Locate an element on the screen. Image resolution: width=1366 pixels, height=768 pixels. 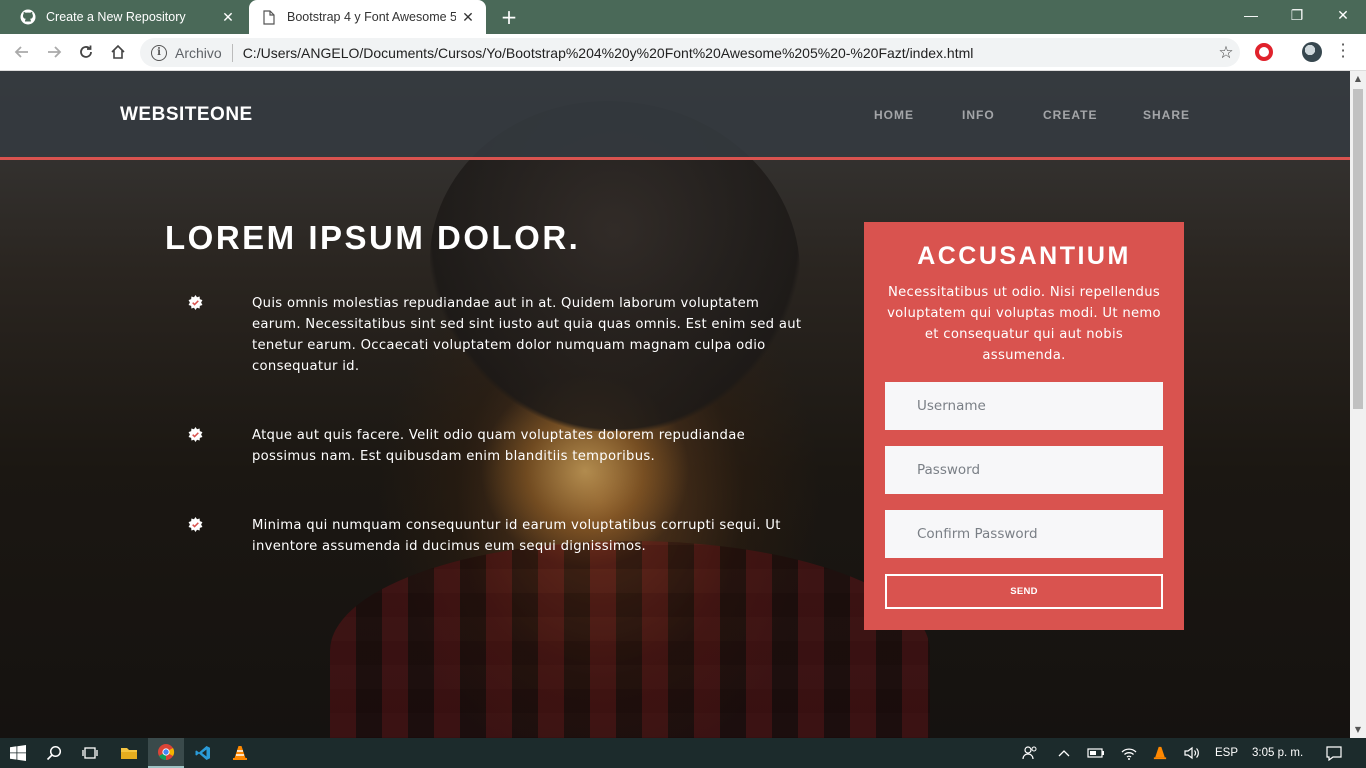
address-scheme-label: Archivo is located at coordinates (198, 52).